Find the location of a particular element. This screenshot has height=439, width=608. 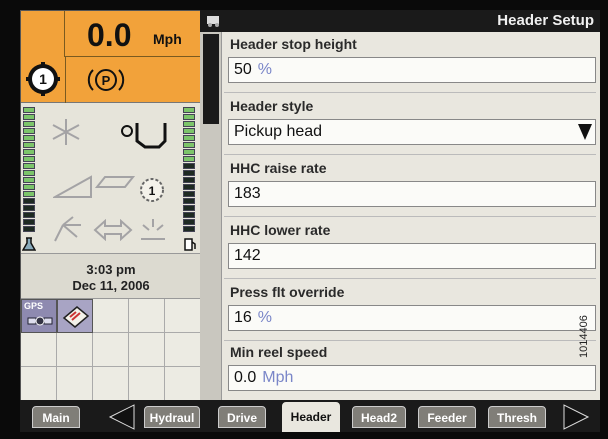

tab-drive: Drive is located at coordinates (242, 417).